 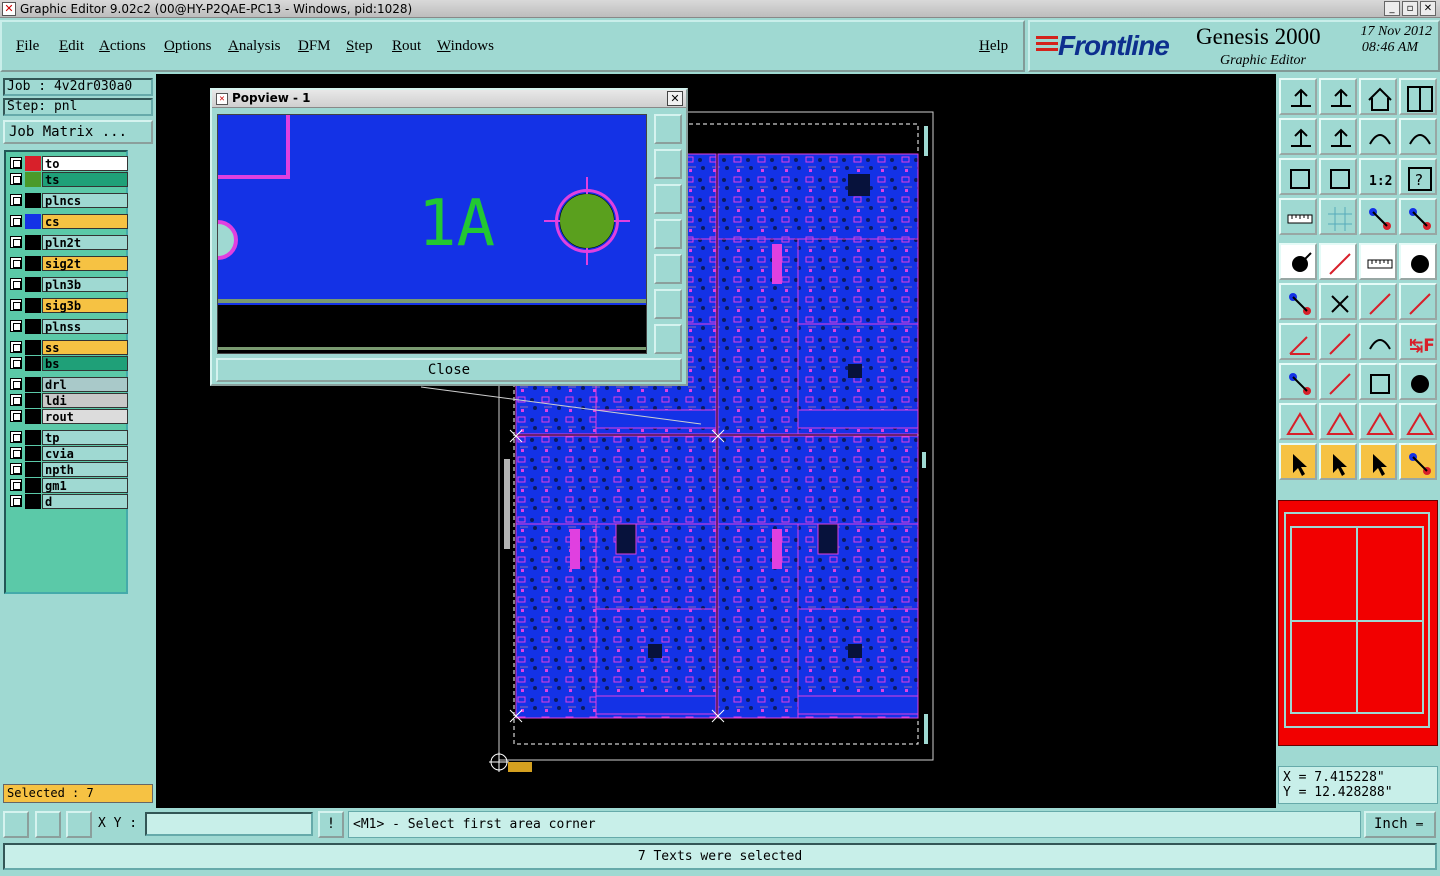 I want to click on tri-1-icon, so click(x=1298, y=421).